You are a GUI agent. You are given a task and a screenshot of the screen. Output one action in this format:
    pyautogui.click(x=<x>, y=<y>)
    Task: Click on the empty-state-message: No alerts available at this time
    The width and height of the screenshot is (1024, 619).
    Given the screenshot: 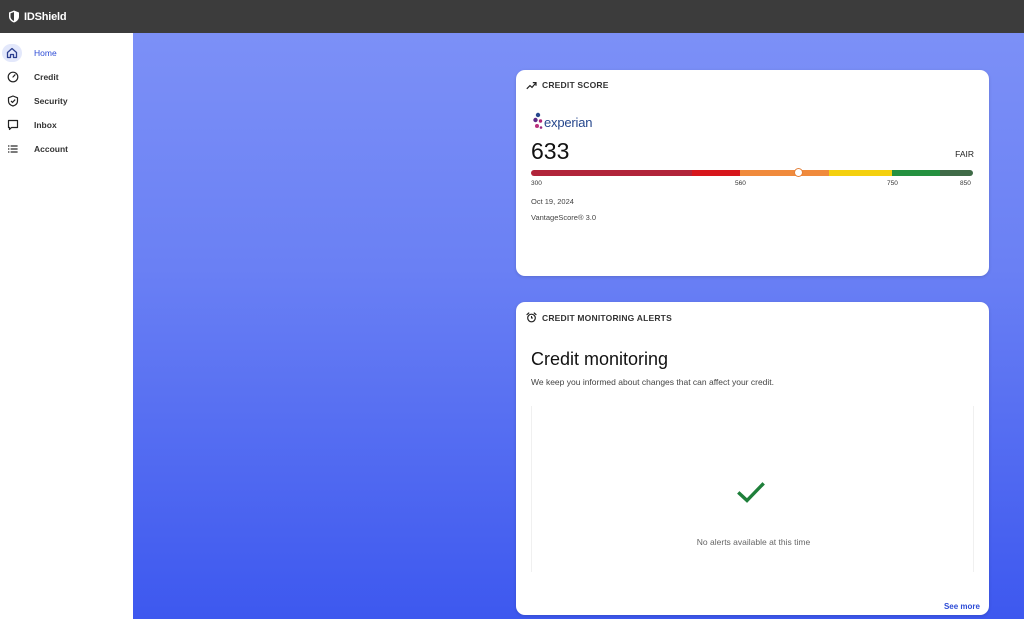 What is the action you would take?
    pyautogui.click(x=753, y=542)
    